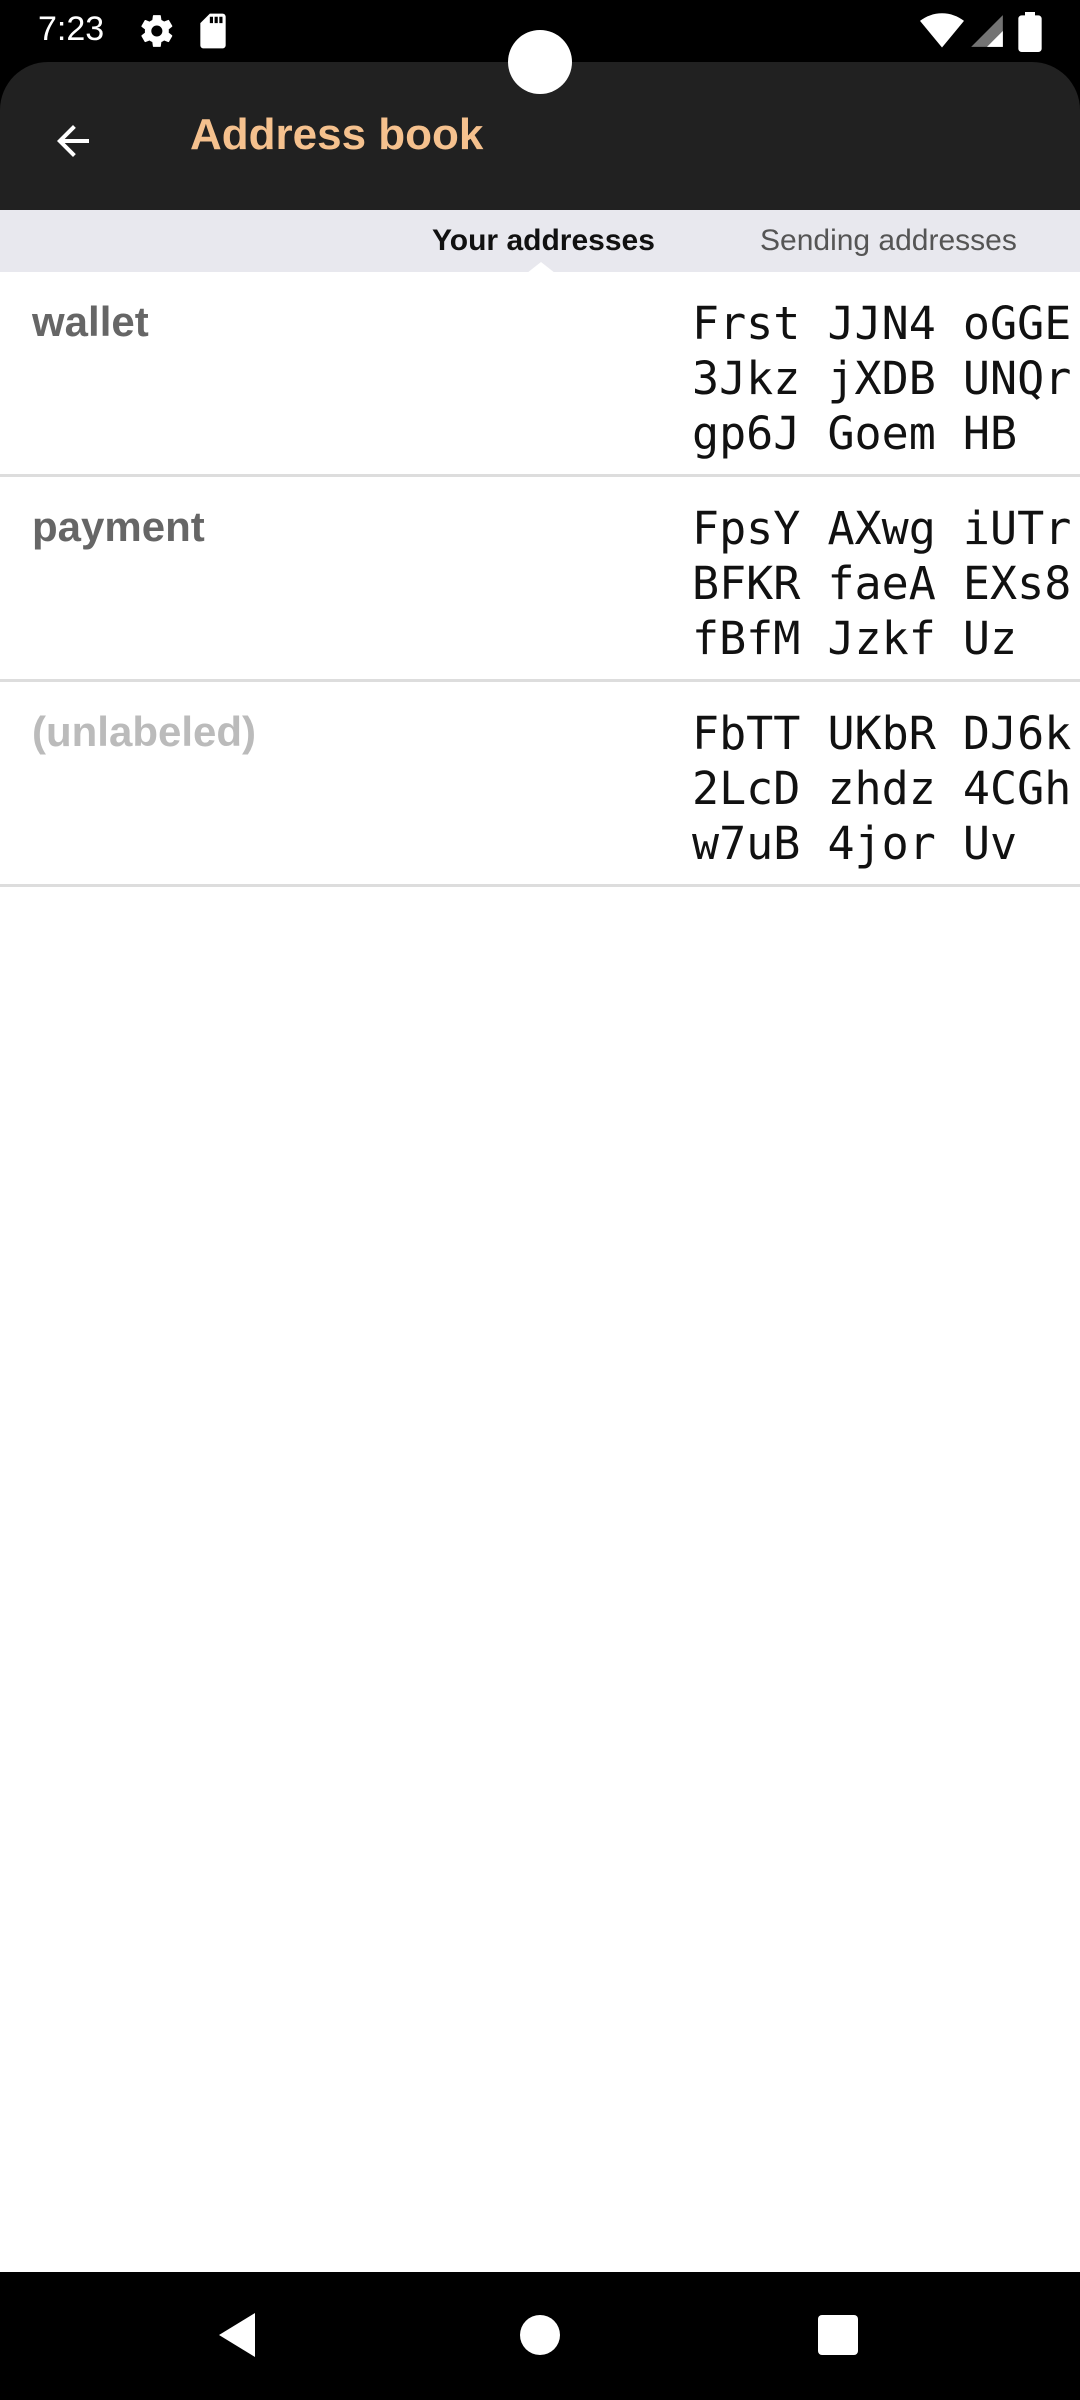 The height and width of the screenshot is (2400, 1080). I want to click on arrow-left-icon, so click(73, 143).